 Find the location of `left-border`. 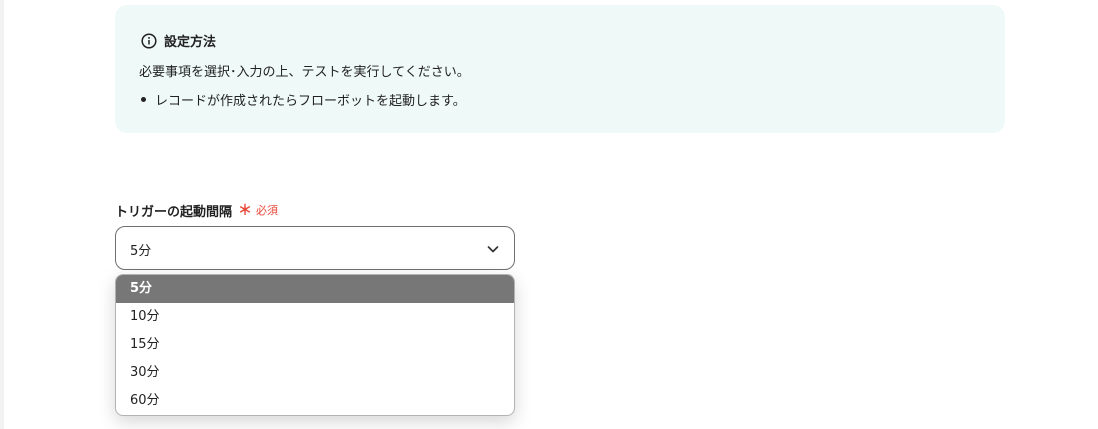

left-border is located at coordinates (2, 214).